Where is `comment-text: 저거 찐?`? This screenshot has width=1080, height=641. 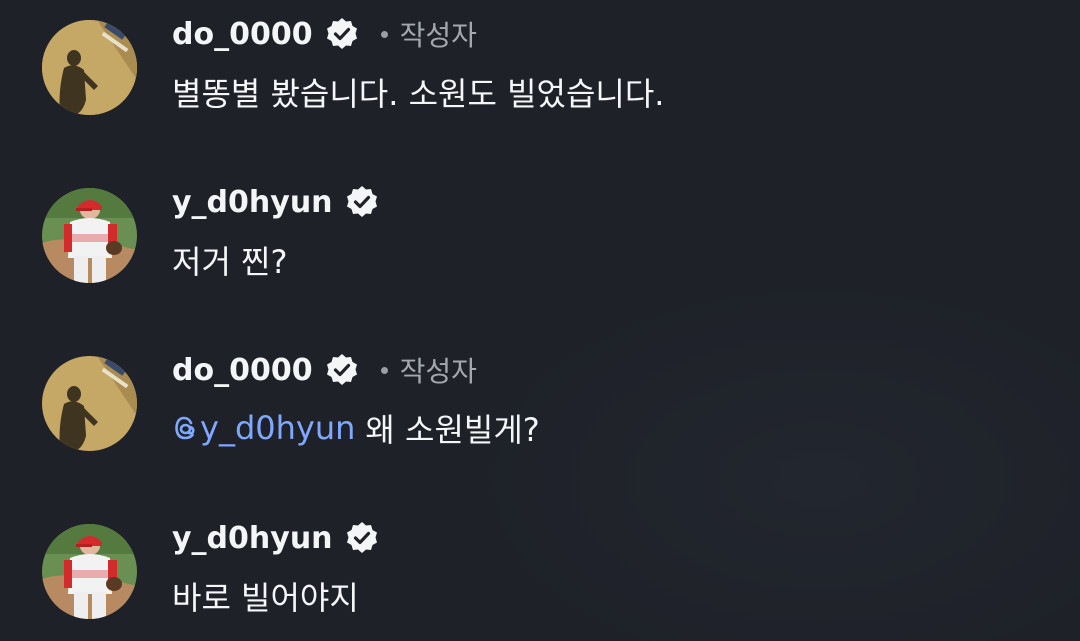 comment-text: 저거 찐? is located at coordinates (230, 262).